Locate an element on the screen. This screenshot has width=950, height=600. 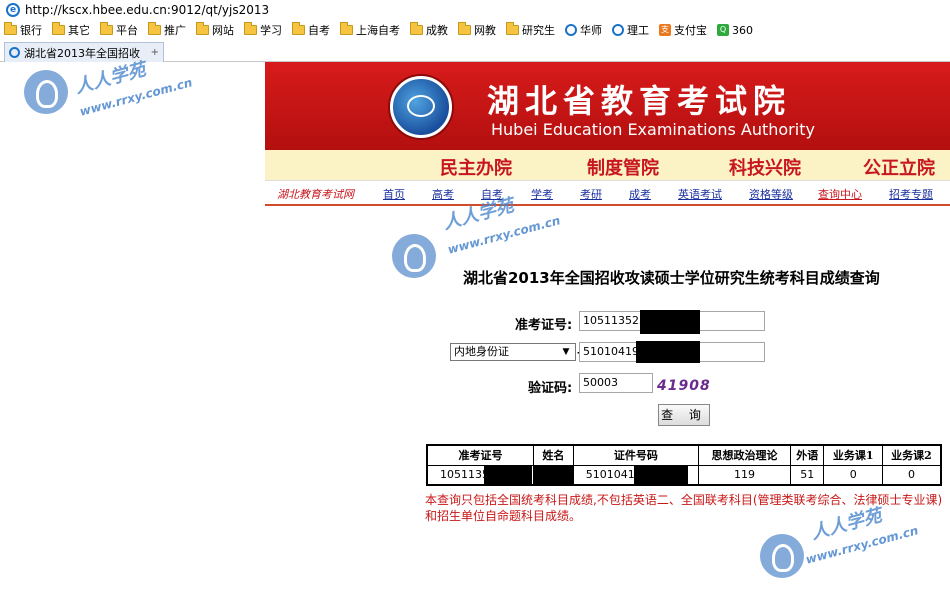
cell-foreign-language: 51 is located at coordinates (807, 475).